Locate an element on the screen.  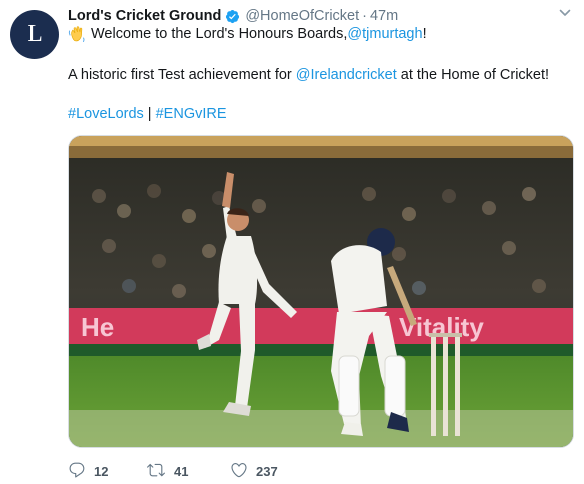
reply-button: 12 is located at coordinates (88, 471).